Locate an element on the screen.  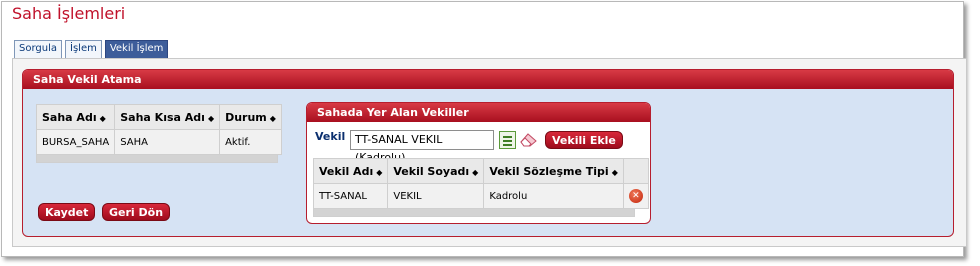
cell-saha-adi: BURSA_SAHA is located at coordinates (75, 142).